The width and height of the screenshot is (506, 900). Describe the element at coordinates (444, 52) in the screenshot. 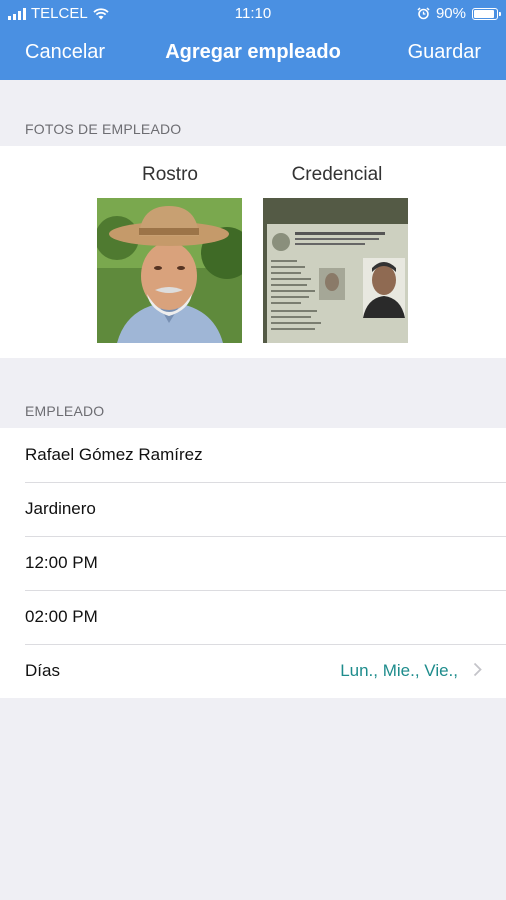

I see `save-button: Guardar` at that location.